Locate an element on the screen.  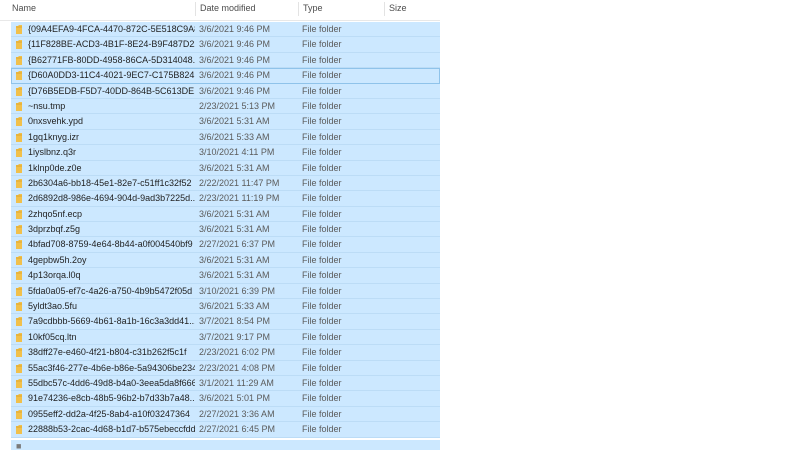
file-name: 22888b53-2cac-4d68-b1d7-b575ebeccfdd is located at coordinates (111, 429).